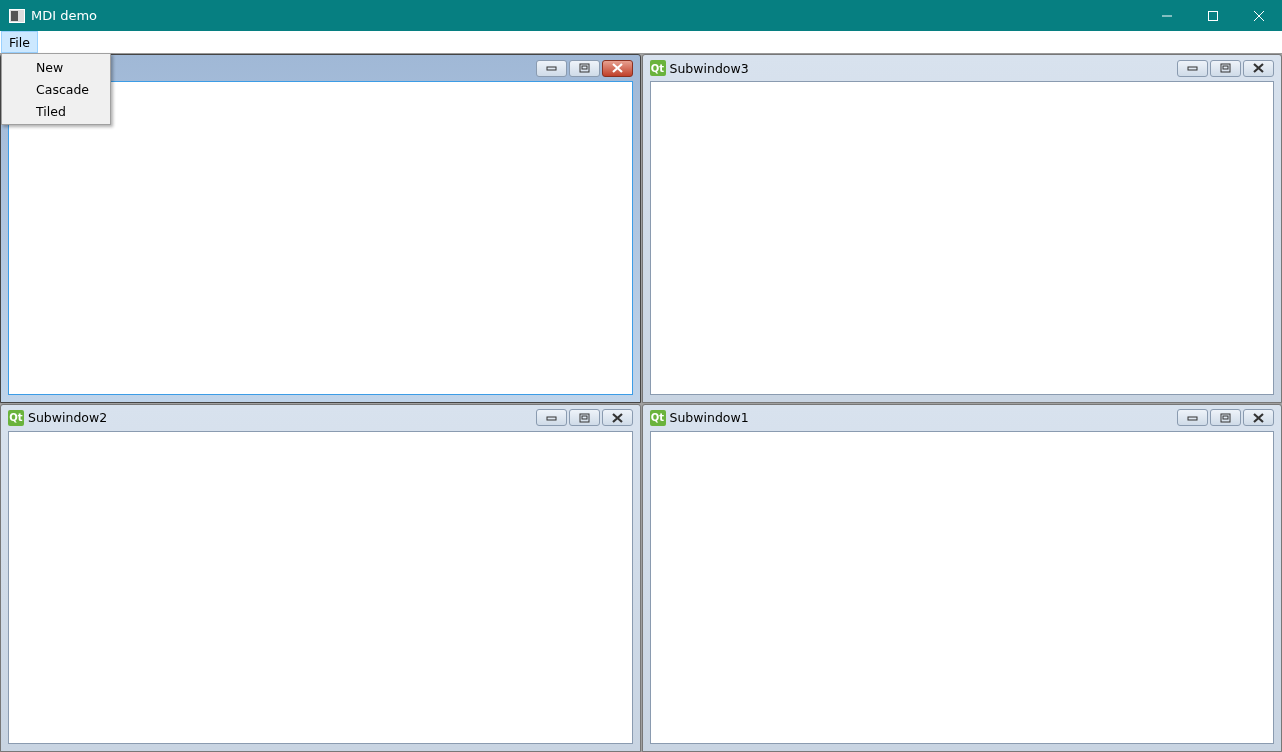 The height and width of the screenshot is (752, 1282). I want to click on subwindow-title: Subwindow1, so click(709, 417).